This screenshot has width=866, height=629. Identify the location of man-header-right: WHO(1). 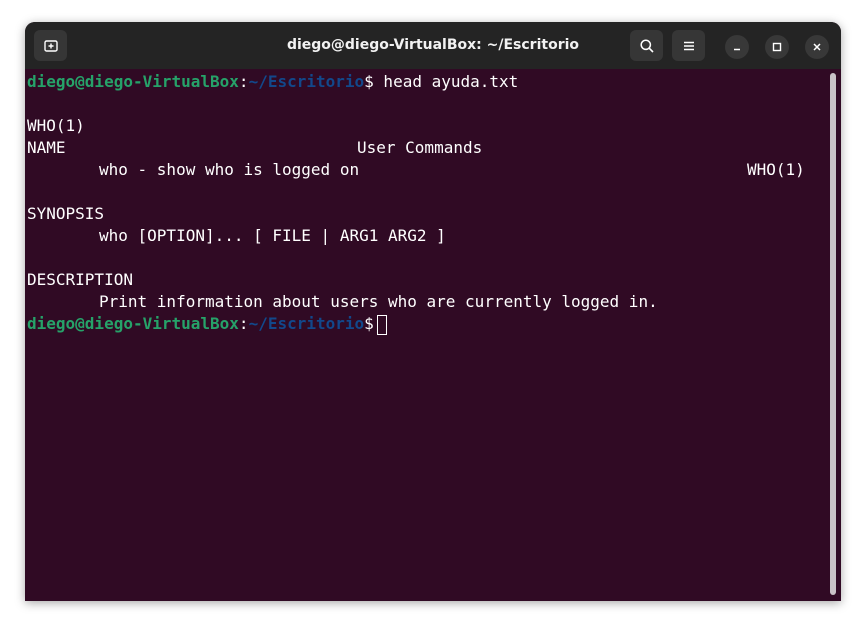
(776, 169).